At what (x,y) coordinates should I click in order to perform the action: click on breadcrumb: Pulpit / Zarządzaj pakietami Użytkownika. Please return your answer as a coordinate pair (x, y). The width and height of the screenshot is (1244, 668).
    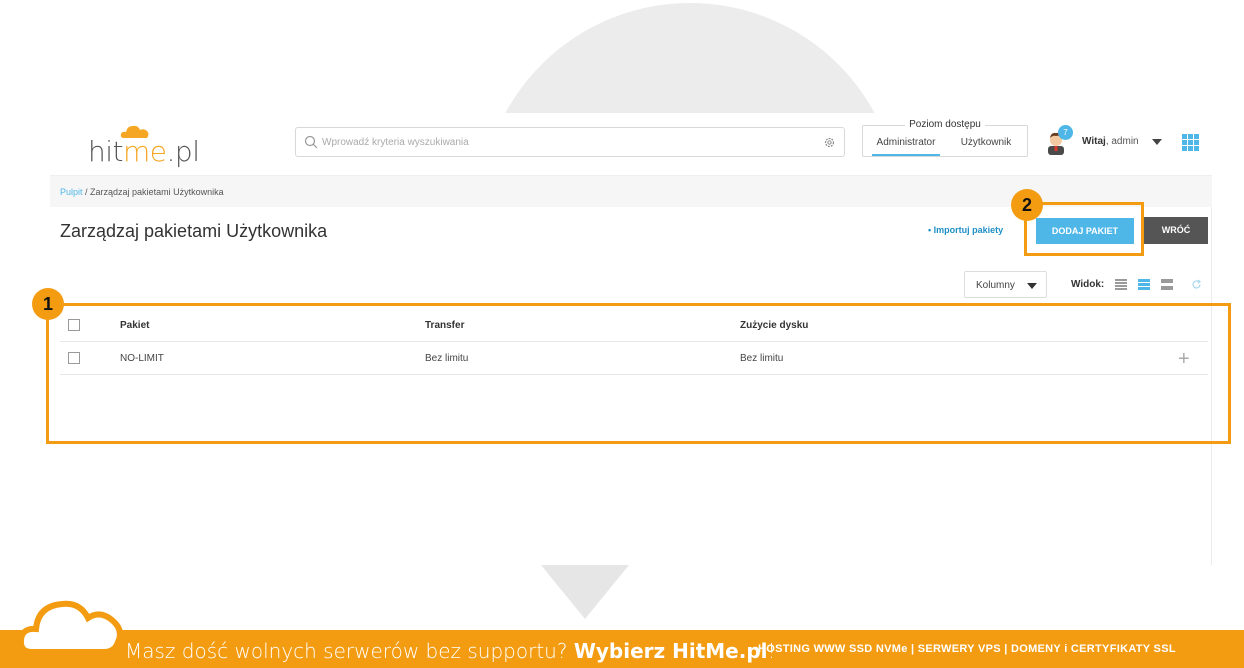
    Looking at the image, I should click on (142, 192).